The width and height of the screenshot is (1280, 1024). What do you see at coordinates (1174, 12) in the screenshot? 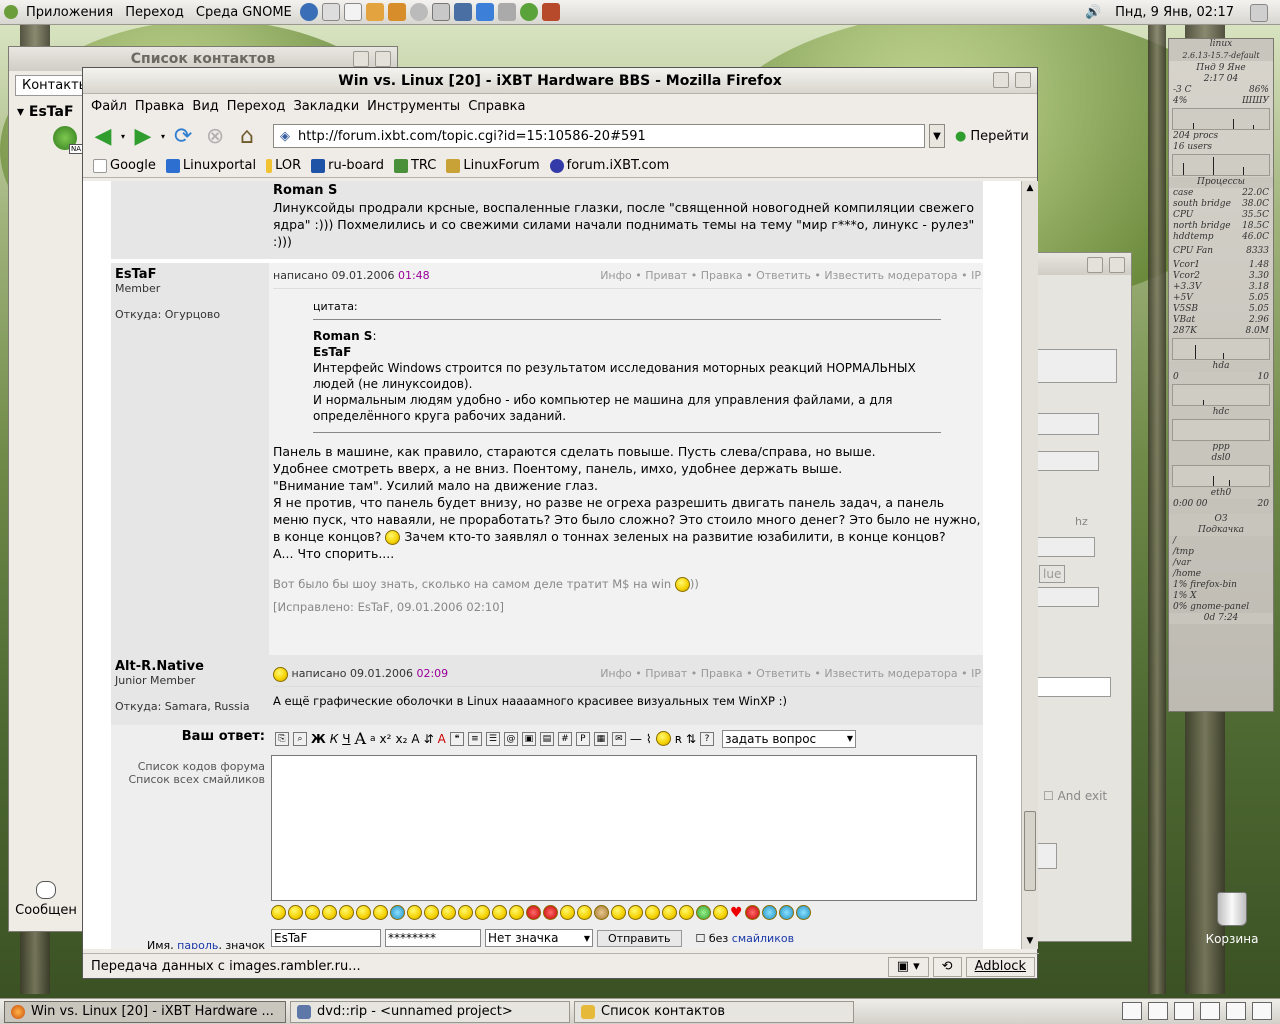
I see `clock: Пнд, 9 Янв, 02:17` at bounding box center [1174, 12].